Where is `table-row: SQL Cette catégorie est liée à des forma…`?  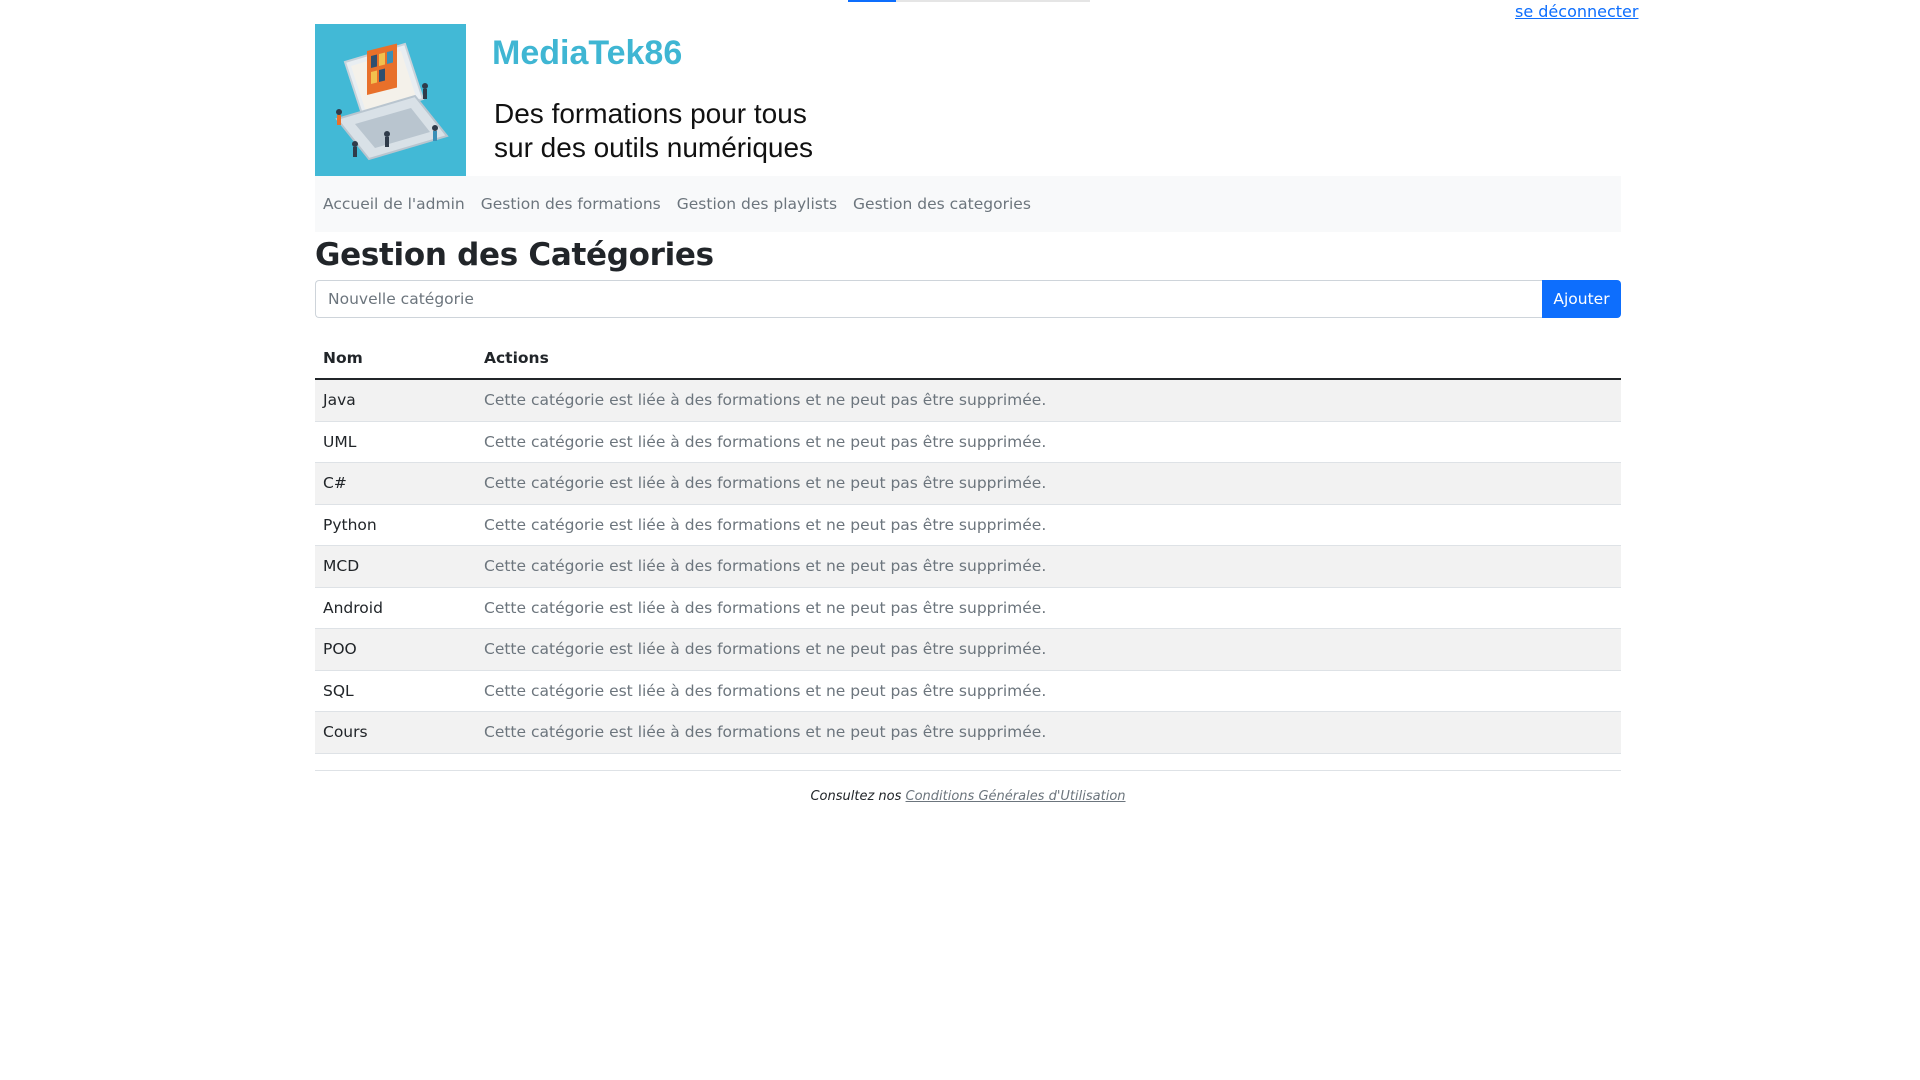 table-row: SQL Cette catégorie est liée à des forma… is located at coordinates (968, 691).